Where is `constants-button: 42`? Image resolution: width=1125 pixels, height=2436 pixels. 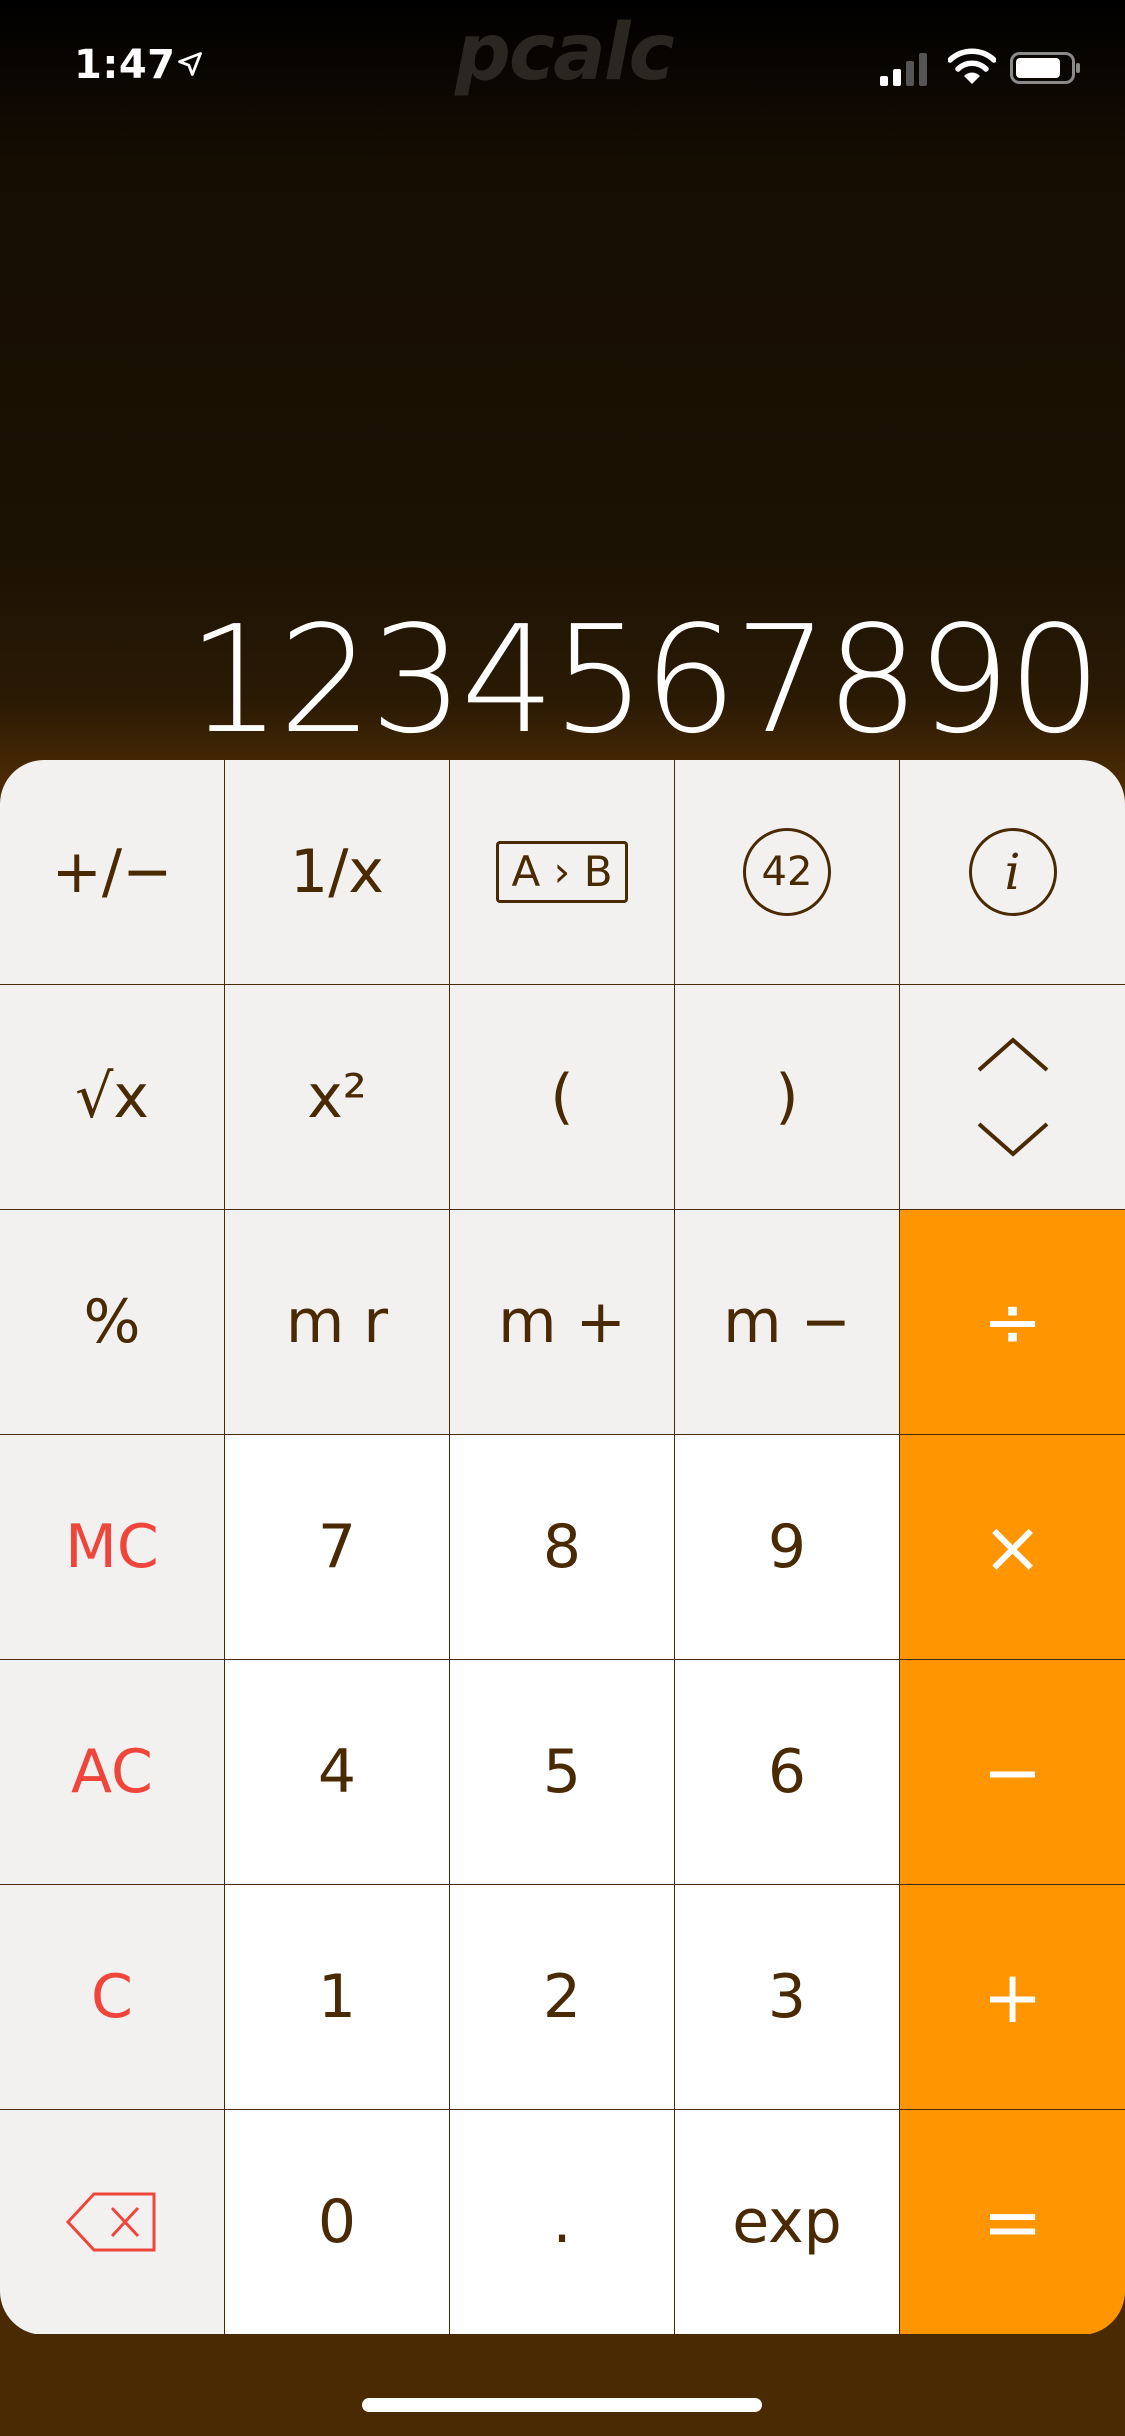 constants-button: 42 is located at coordinates (787, 872).